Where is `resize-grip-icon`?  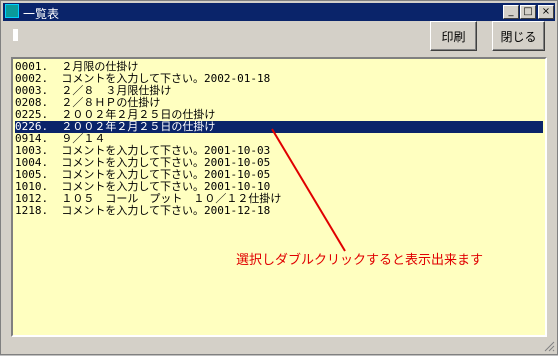 resize-grip-icon is located at coordinates (549, 346).